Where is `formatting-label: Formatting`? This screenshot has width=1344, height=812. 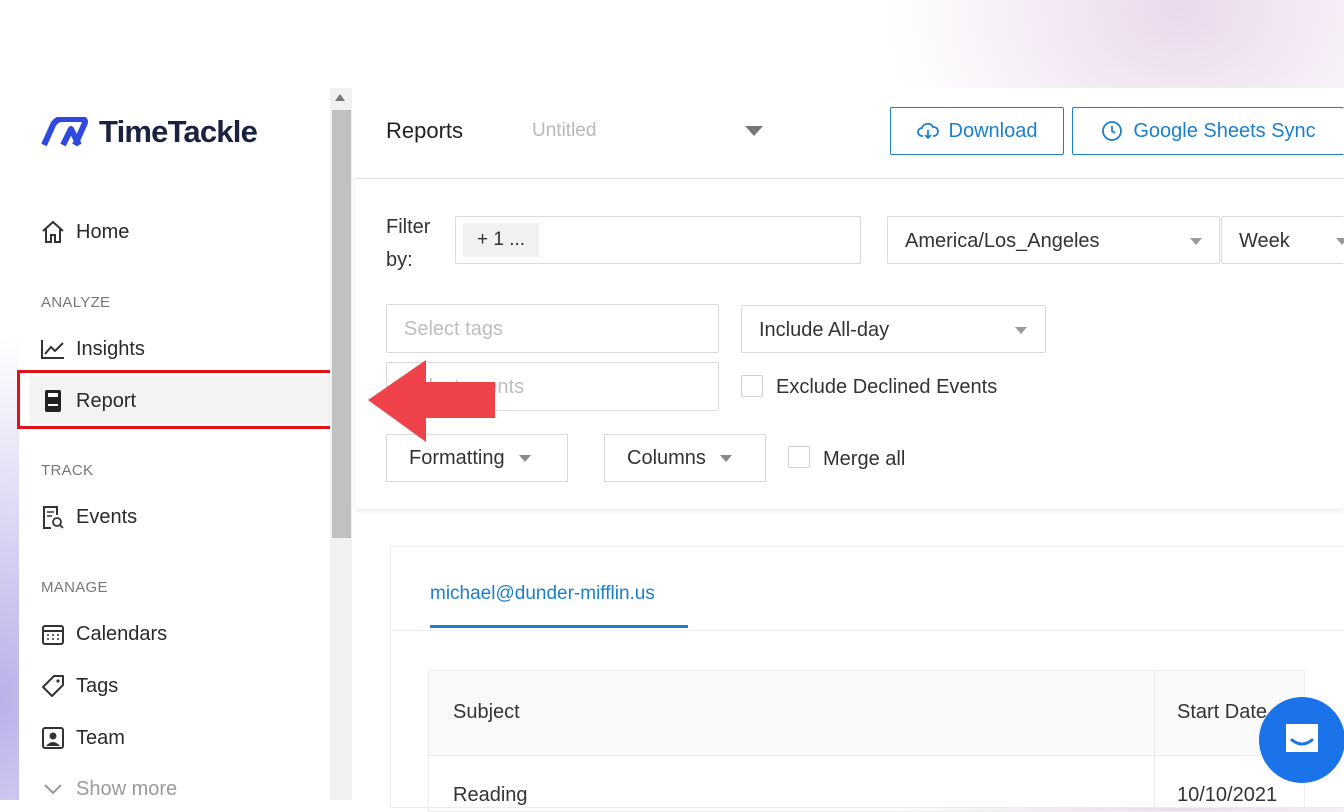
formatting-label: Formatting is located at coordinates (457, 457).